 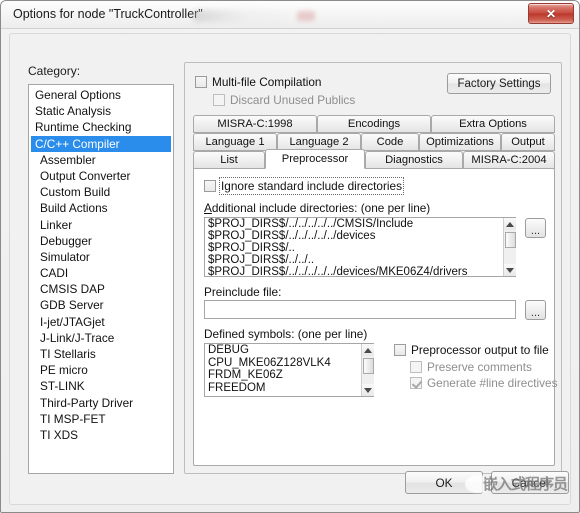 What do you see at coordinates (108, 14) in the screenshot?
I see `window-title: Options for node "TruckController"` at bounding box center [108, 14].